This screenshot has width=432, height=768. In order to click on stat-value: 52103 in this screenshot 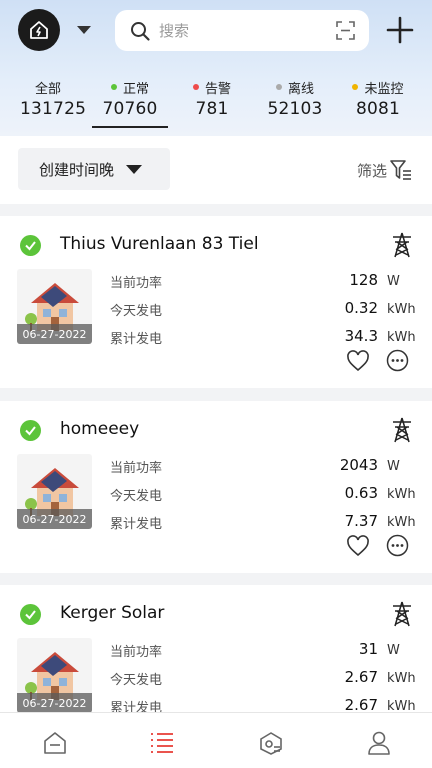, I will do `click(295, 109)`.